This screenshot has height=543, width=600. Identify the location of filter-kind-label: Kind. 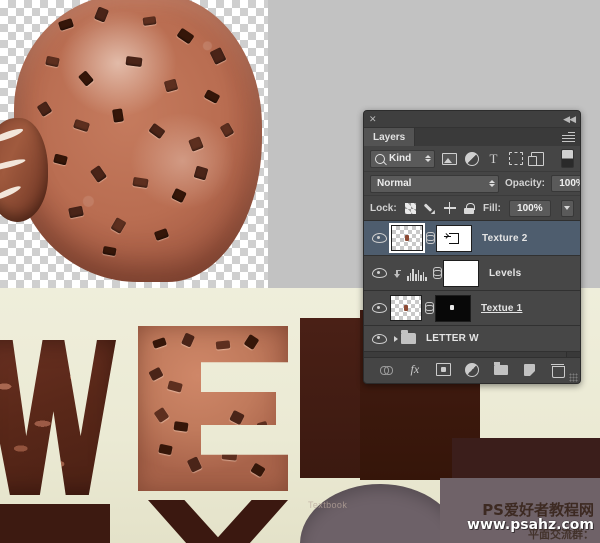
(400, 158).